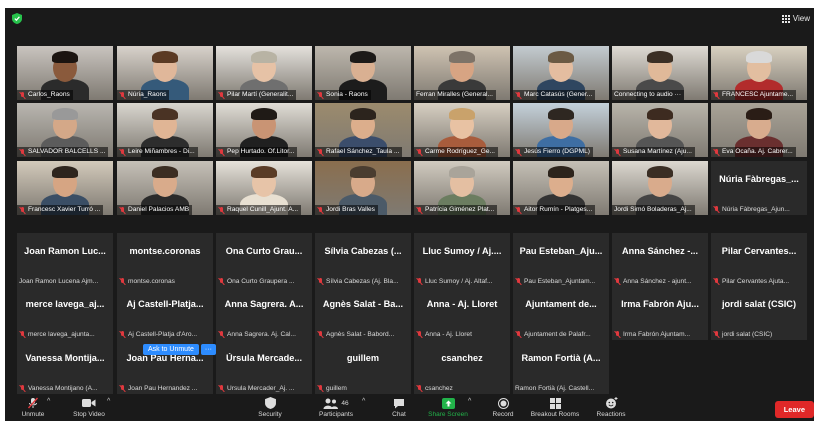 The height and width of the screenshot is (421, 814). Describe the element at coordinates (155, 210) in the screenshot. I see `participant-name-label: Daniel Palacios AMB` at that location.